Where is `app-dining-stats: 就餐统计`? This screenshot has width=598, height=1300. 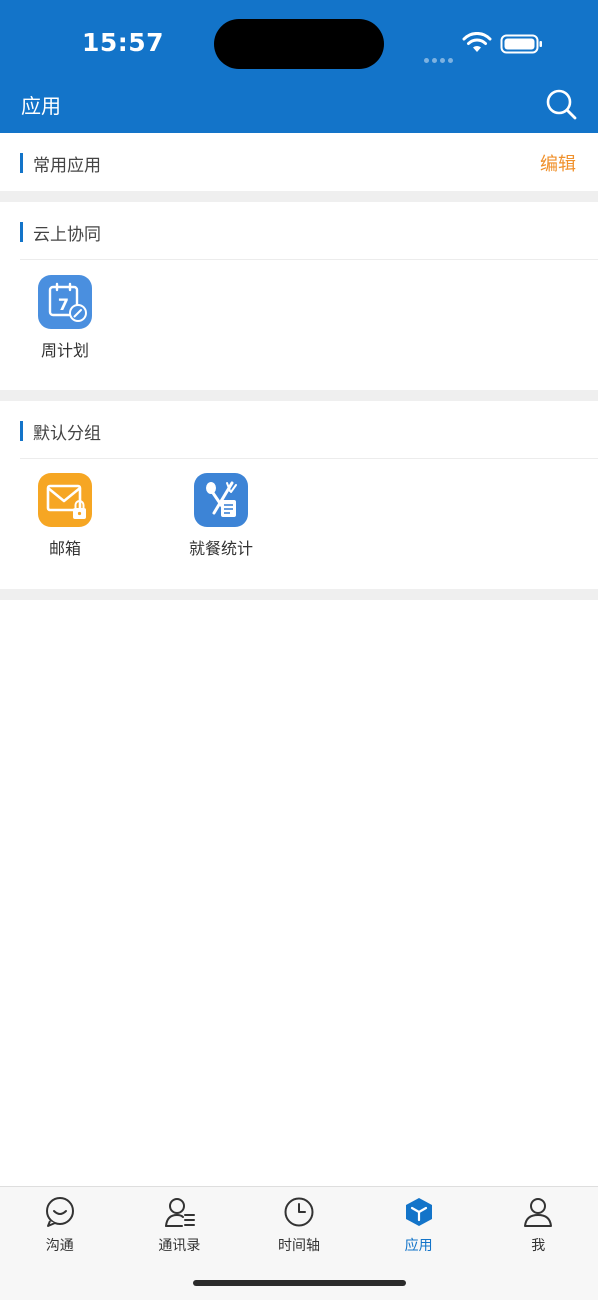 app-dining-stats: 就餐统计 is located at coordinates (221, 521).